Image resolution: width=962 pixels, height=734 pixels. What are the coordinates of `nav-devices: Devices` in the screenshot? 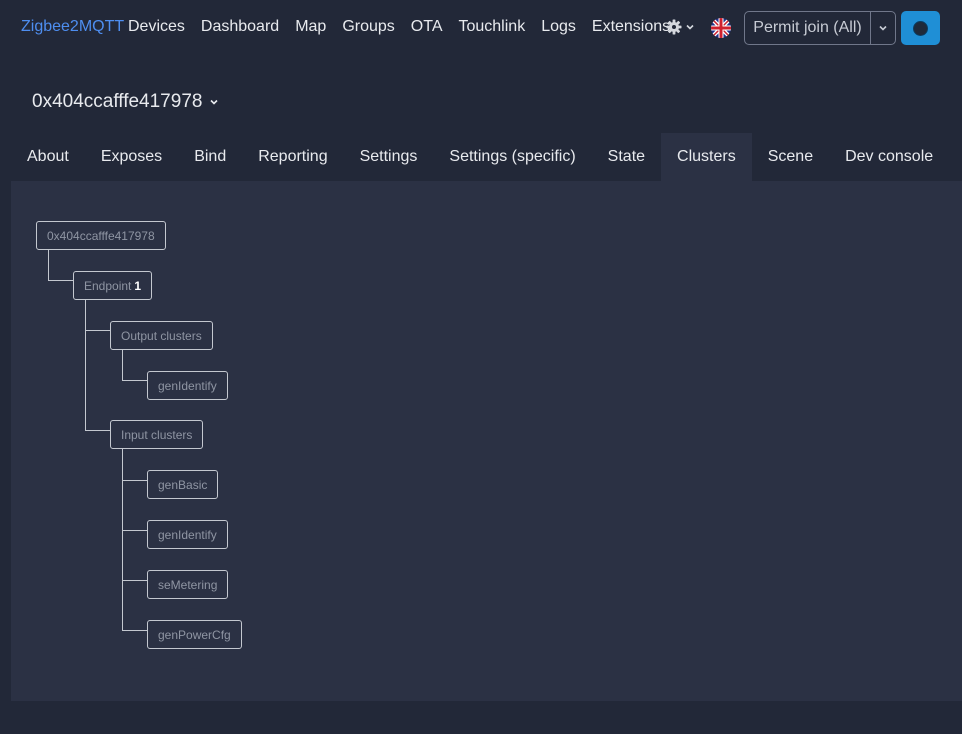 It's located at (156, 27).